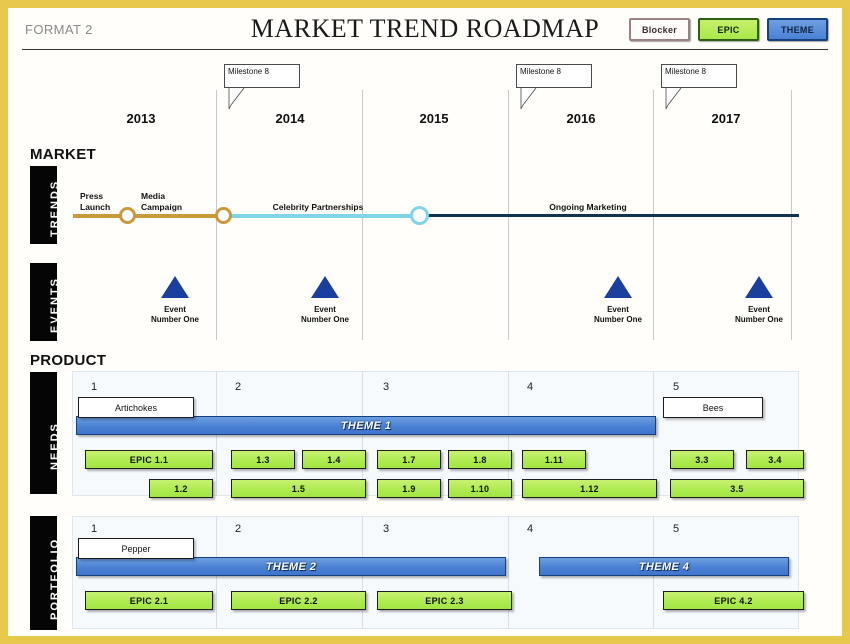 This screenshot has height=644, width=850. Describe the element at coordinates (263, 459) in the screenshot. I see `needs-epic-1-3: 1.3` at that location.